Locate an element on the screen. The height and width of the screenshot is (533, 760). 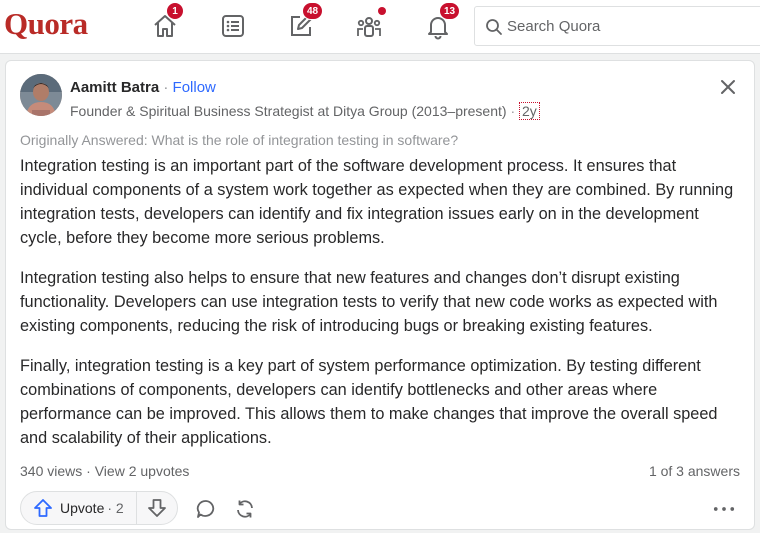
avatar is located at coordinates (41, 95).